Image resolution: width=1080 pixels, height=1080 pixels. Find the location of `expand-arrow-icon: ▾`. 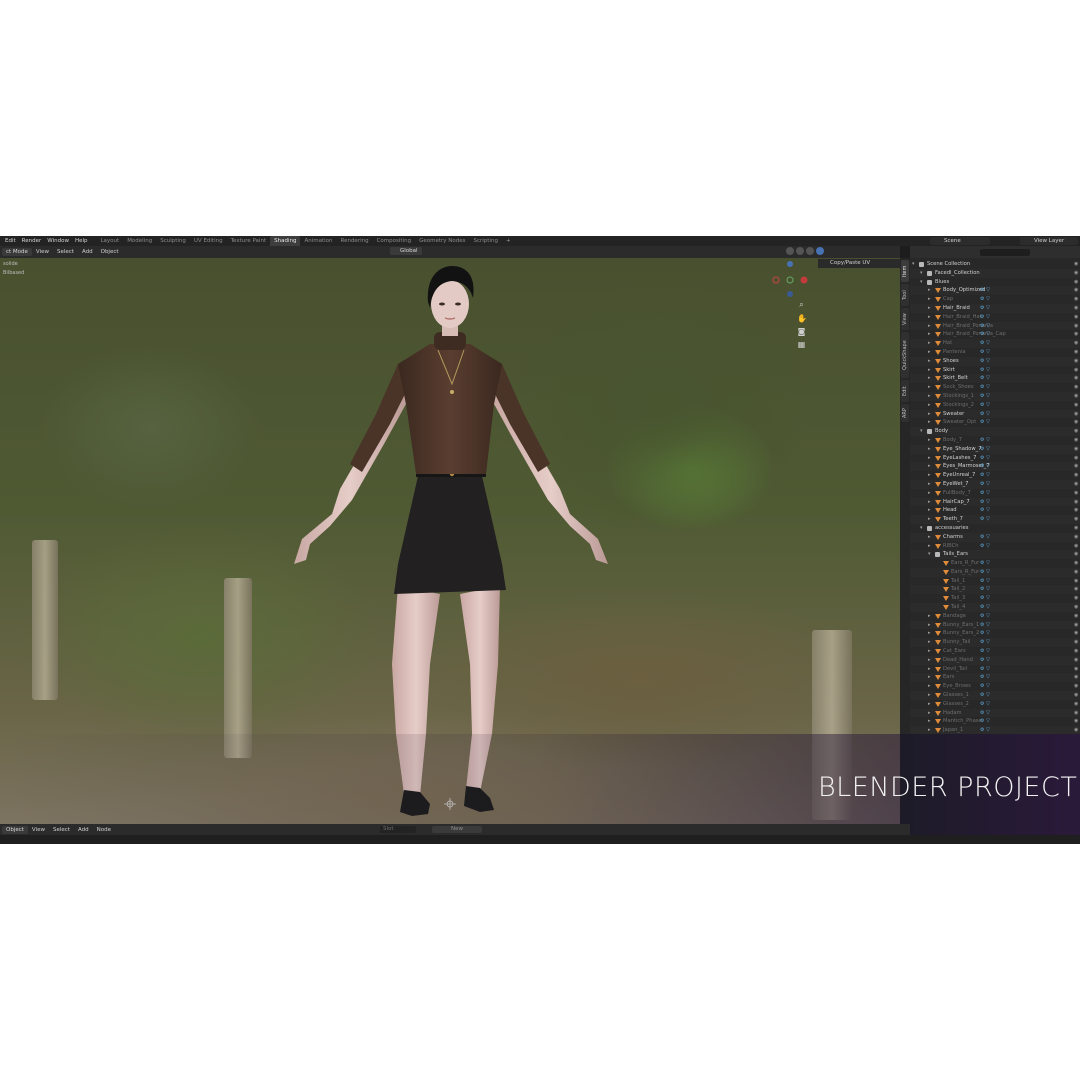

expand-arrow-icon: ▾ is located at coordinates (921, 528).